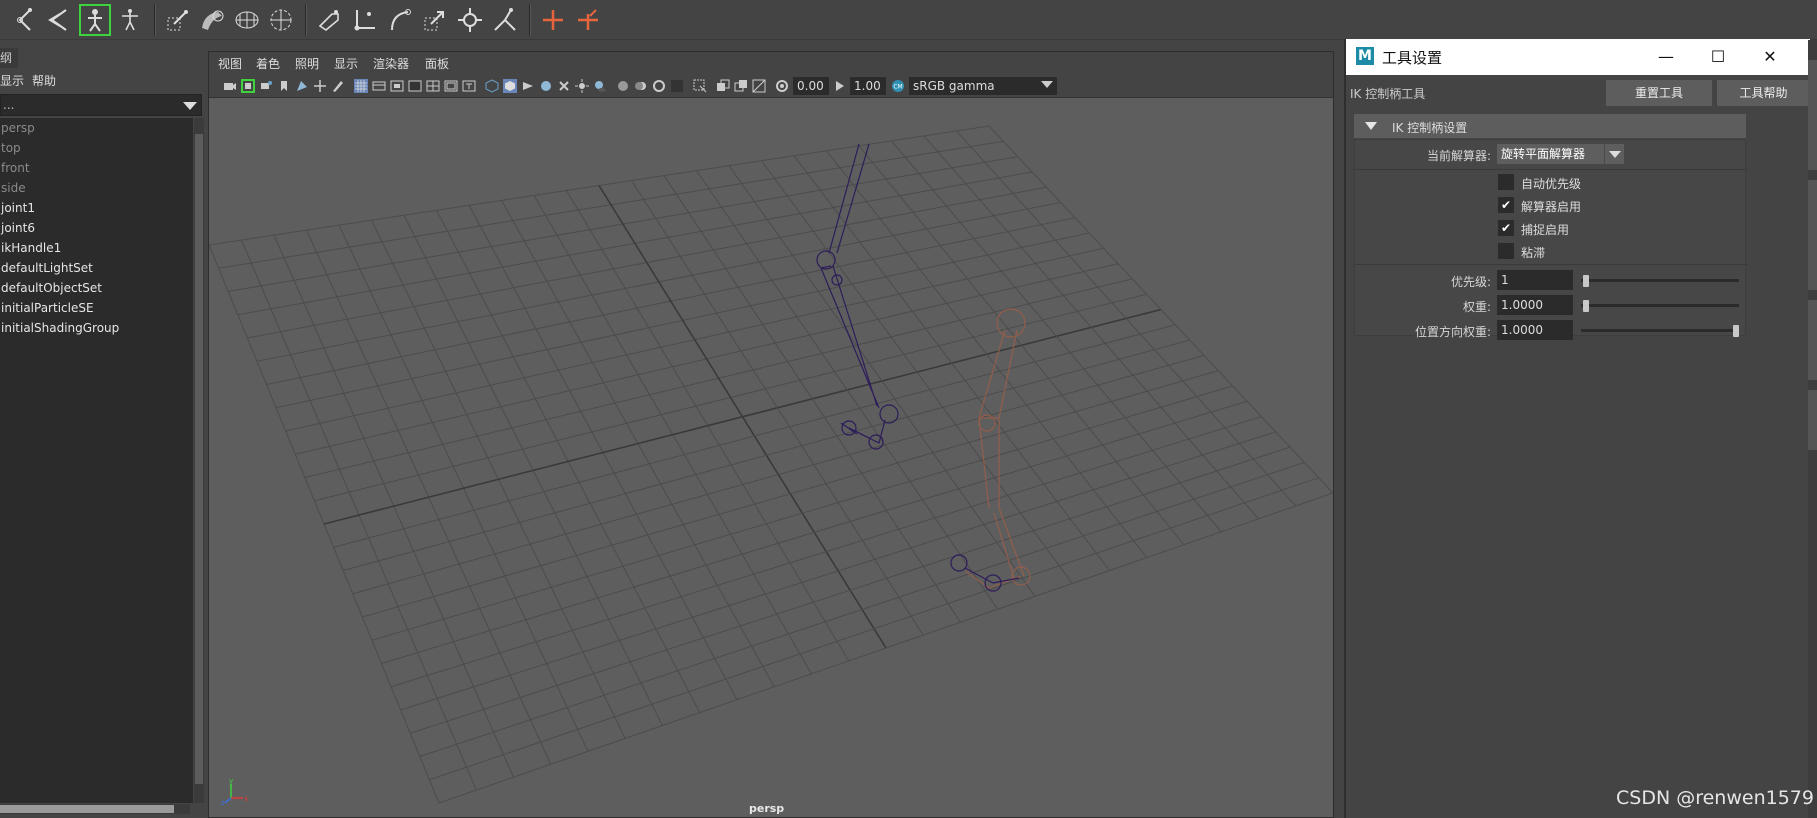 This screenshot has height=818, width=1817. What do you see at coordinates (659, 86) in the screenshot?
I see `anti-aliasing-icon` at bounding box center [659, 86].